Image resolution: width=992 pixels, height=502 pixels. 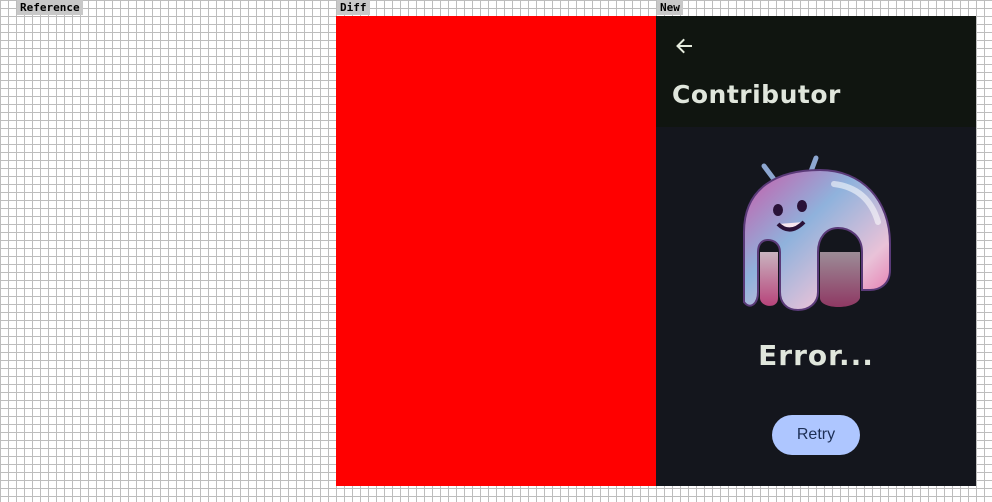 What do you see at coordinates (670, 7) in the screenshot?
I see `new-label: New` at bounding box center [670, 7].